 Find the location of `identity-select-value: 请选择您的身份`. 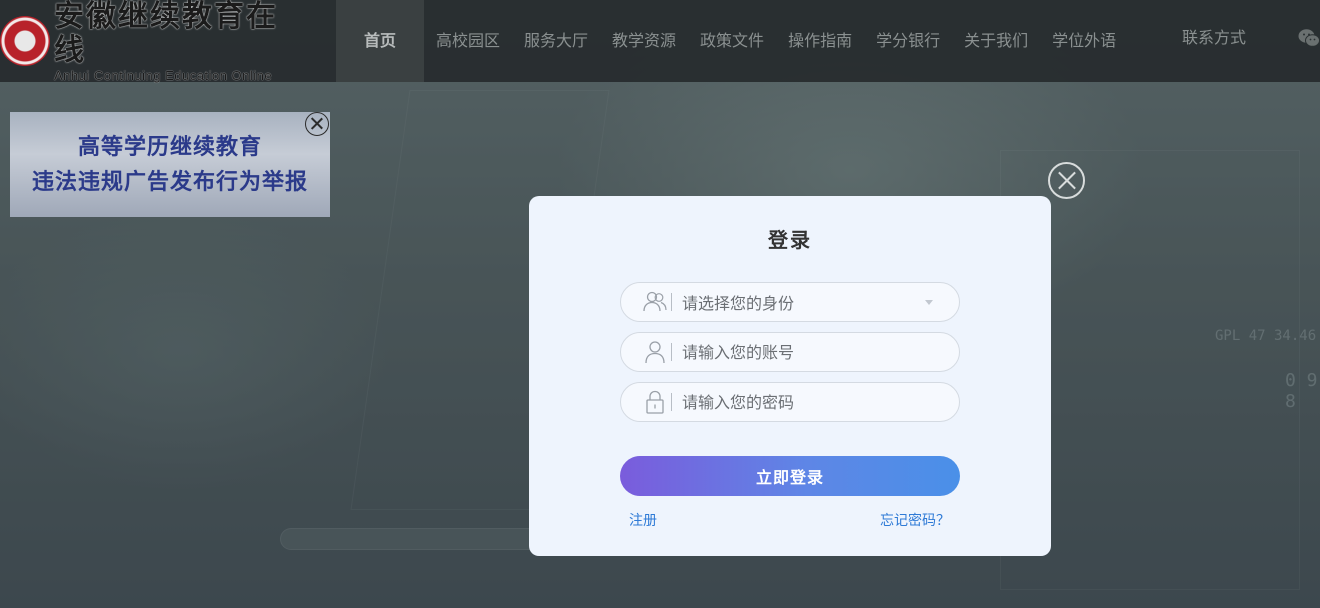

identity-select-value: 请选择您的身份 is located at coordinates (738, 303).